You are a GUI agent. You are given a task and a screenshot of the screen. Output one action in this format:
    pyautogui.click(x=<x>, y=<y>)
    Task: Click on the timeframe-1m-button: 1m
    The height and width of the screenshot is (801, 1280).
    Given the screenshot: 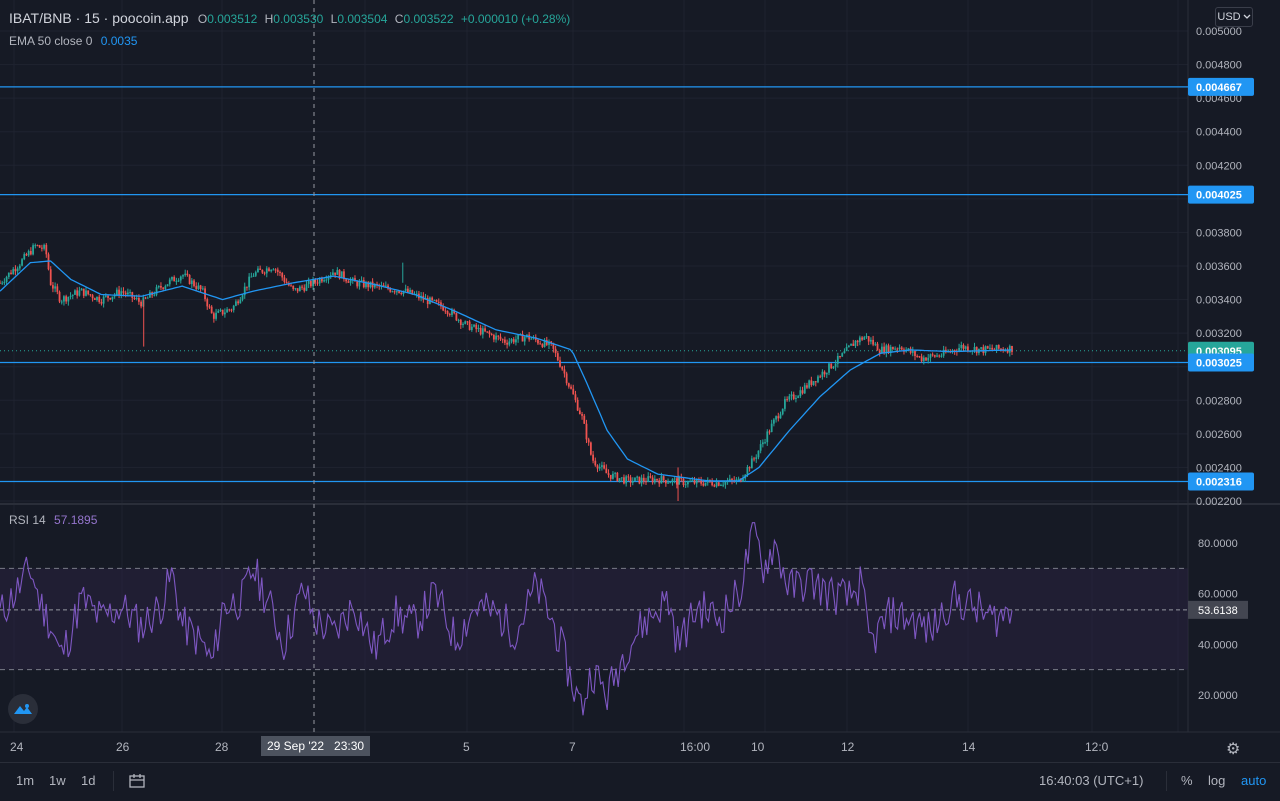 What is the action you would take?
    pyautogui.click(x=25, y=780)
    